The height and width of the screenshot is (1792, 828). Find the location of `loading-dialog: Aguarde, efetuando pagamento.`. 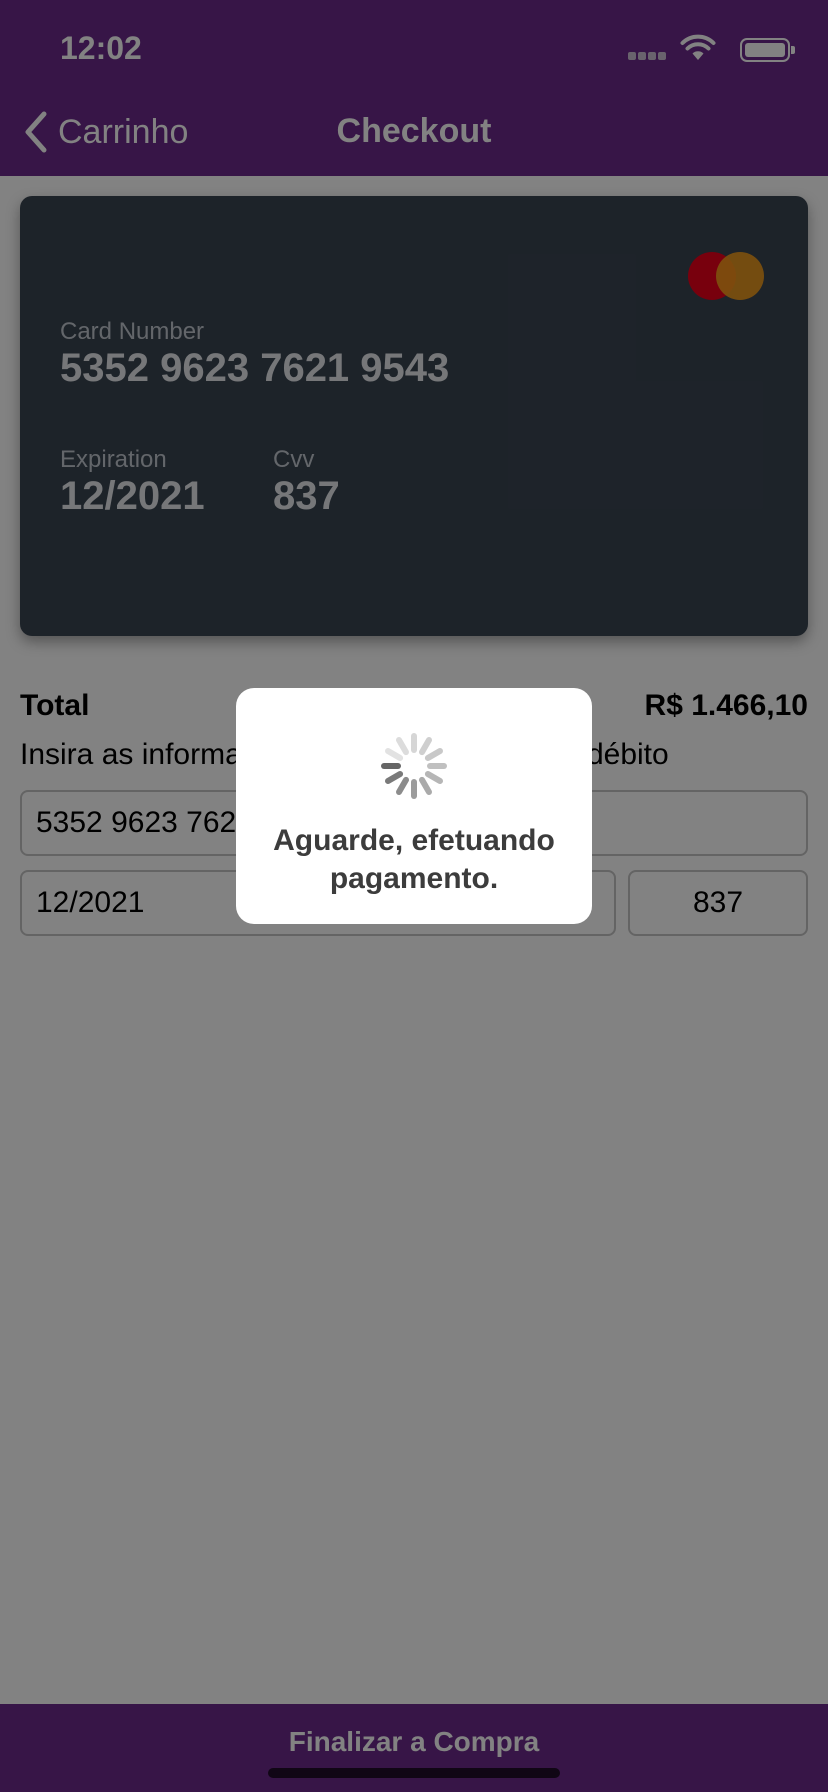

loading-dialog: Aguarde, efetuando pagamento. is located at coordinates (414, 806).